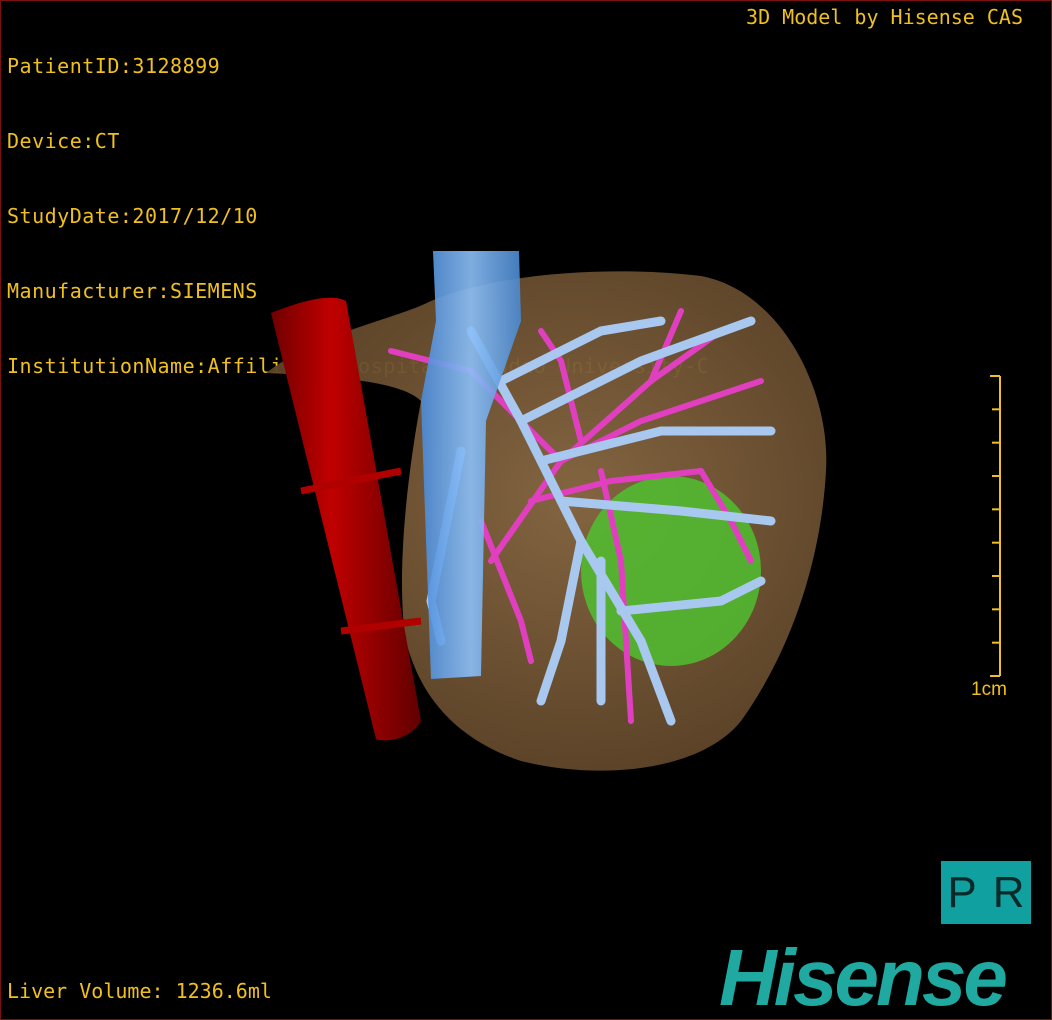  I want to click on orientation-right: R, so click(1008, 892).